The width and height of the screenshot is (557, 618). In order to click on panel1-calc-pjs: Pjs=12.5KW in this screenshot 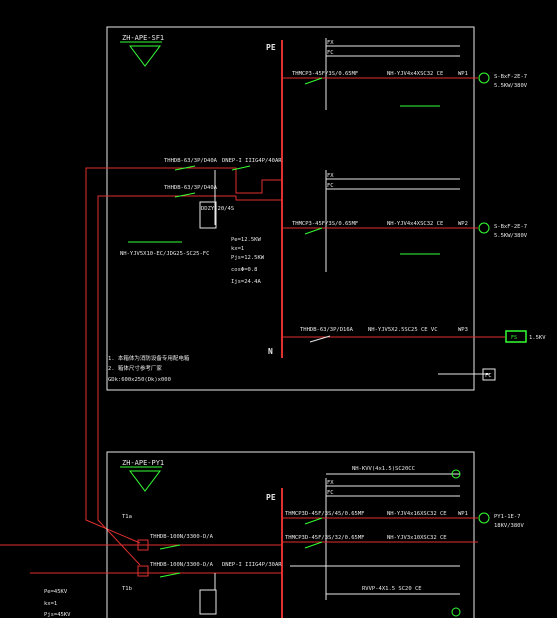, I will do `click(248, 258)`.